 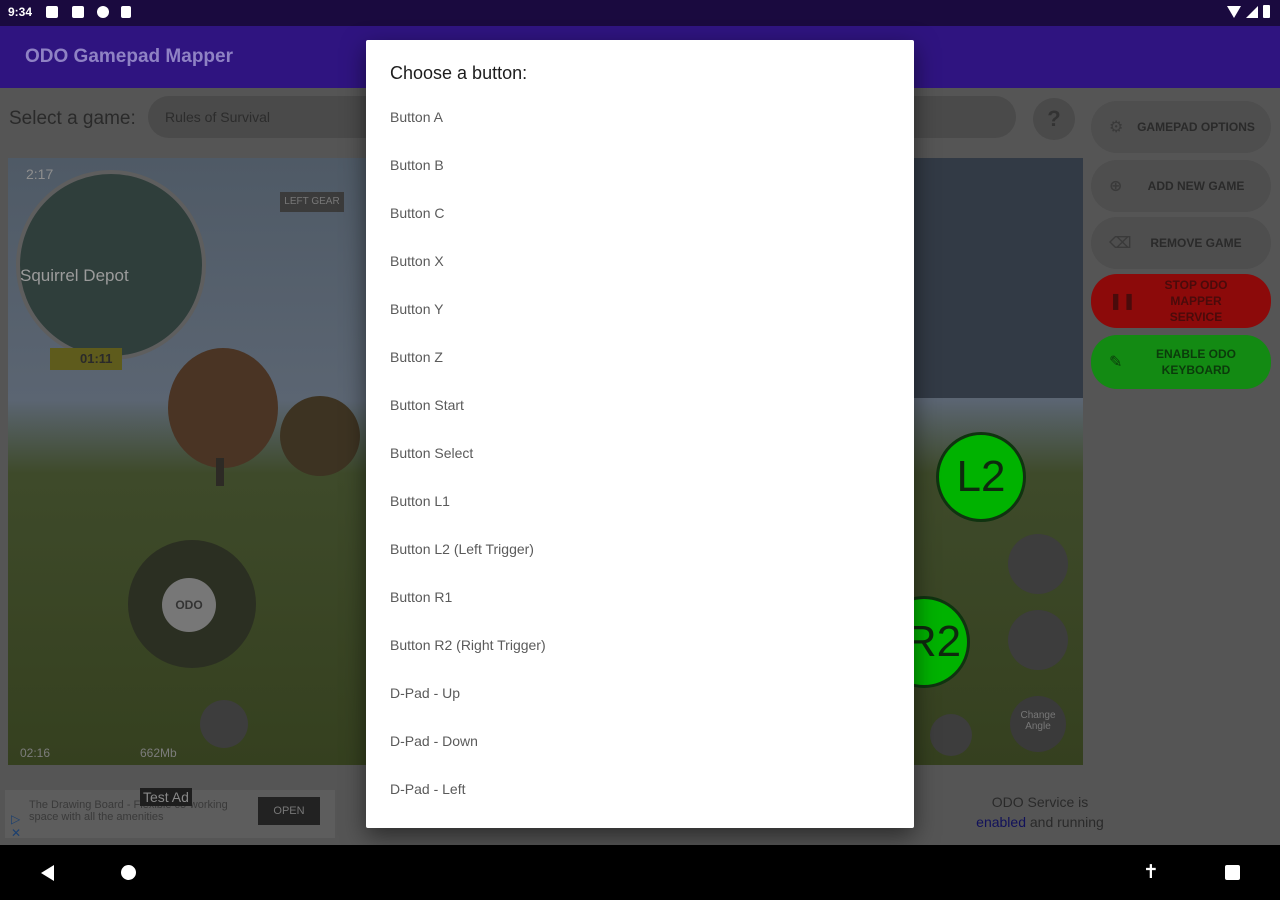 What do you see at coordinates (640, 309) in the screenshot?
I see `option-button-y: Button Y` at bounding box center [640, 309].